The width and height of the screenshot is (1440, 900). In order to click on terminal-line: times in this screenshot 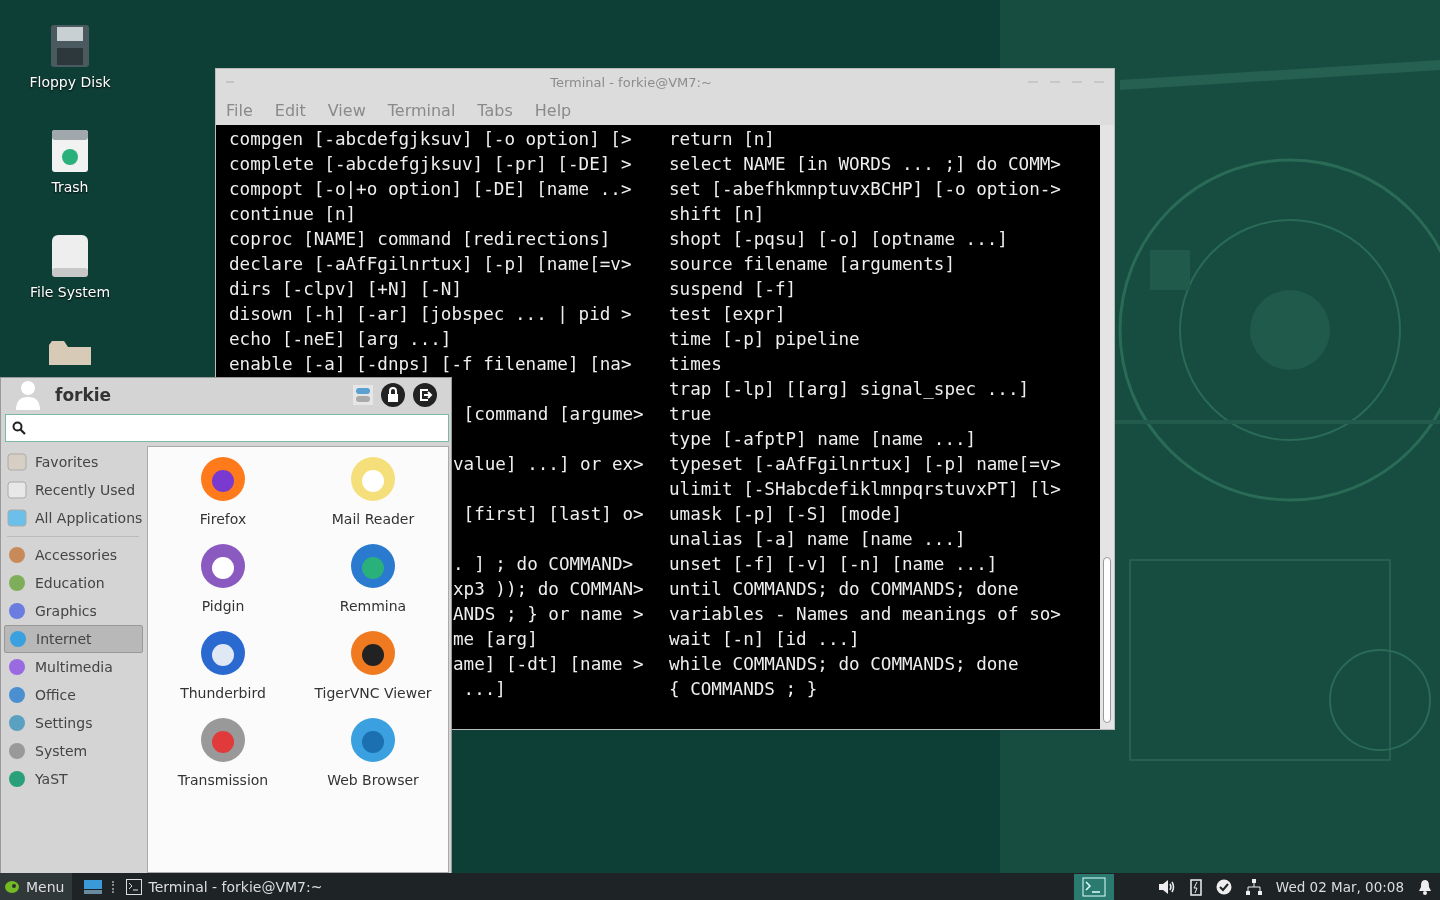, I will do `click(695, 364)`.